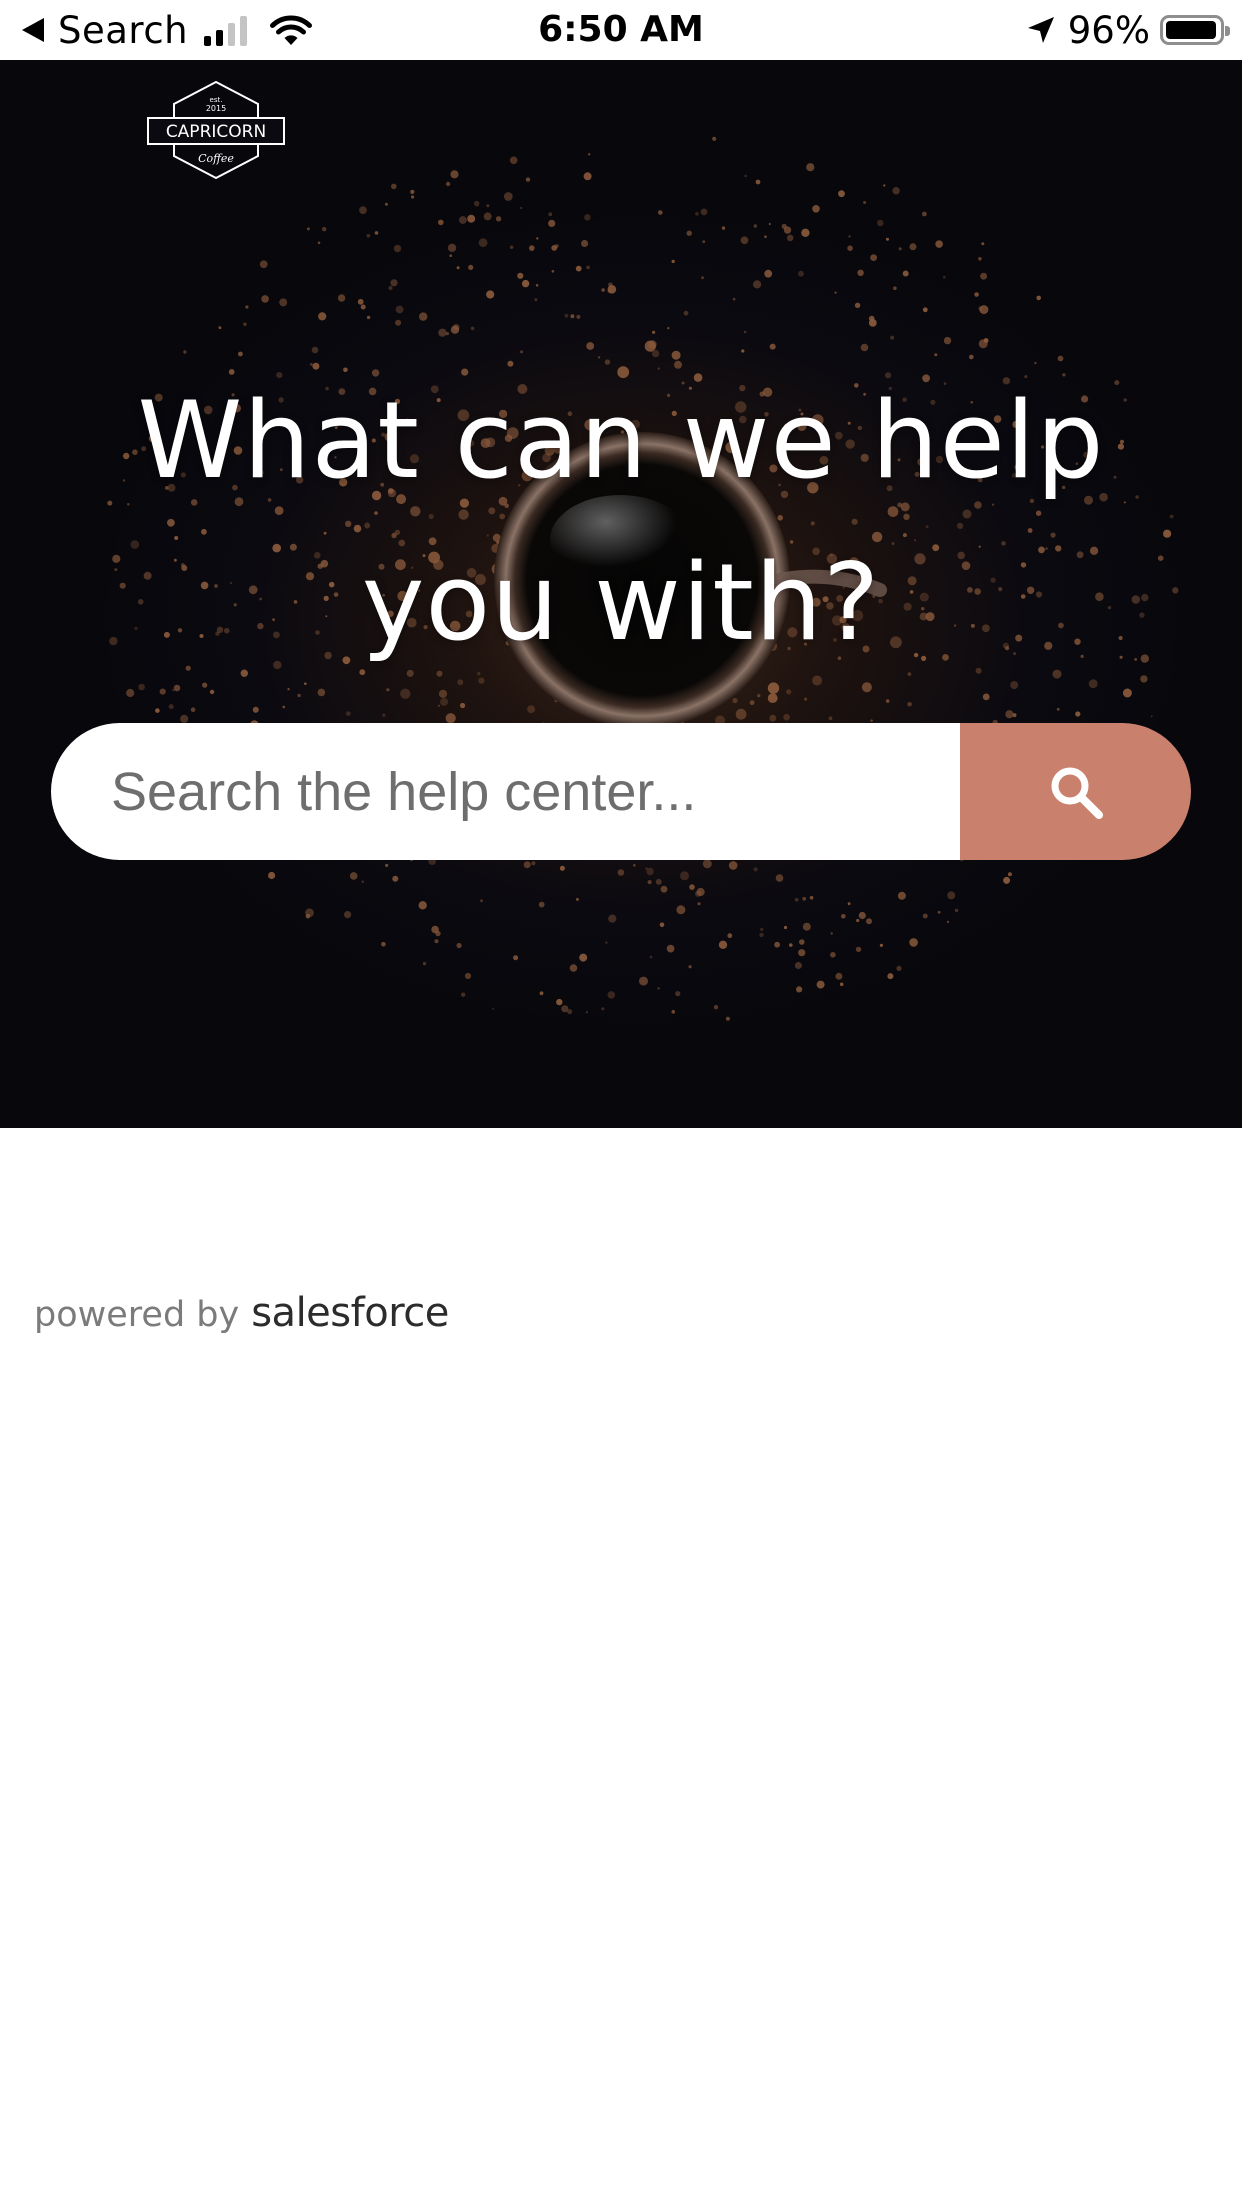 This screenshot has width=1242, height=2208. Describe the element at coordinates (350, 1313) in the screenshot. I see `salesforce-logo: salesforce` at that location.